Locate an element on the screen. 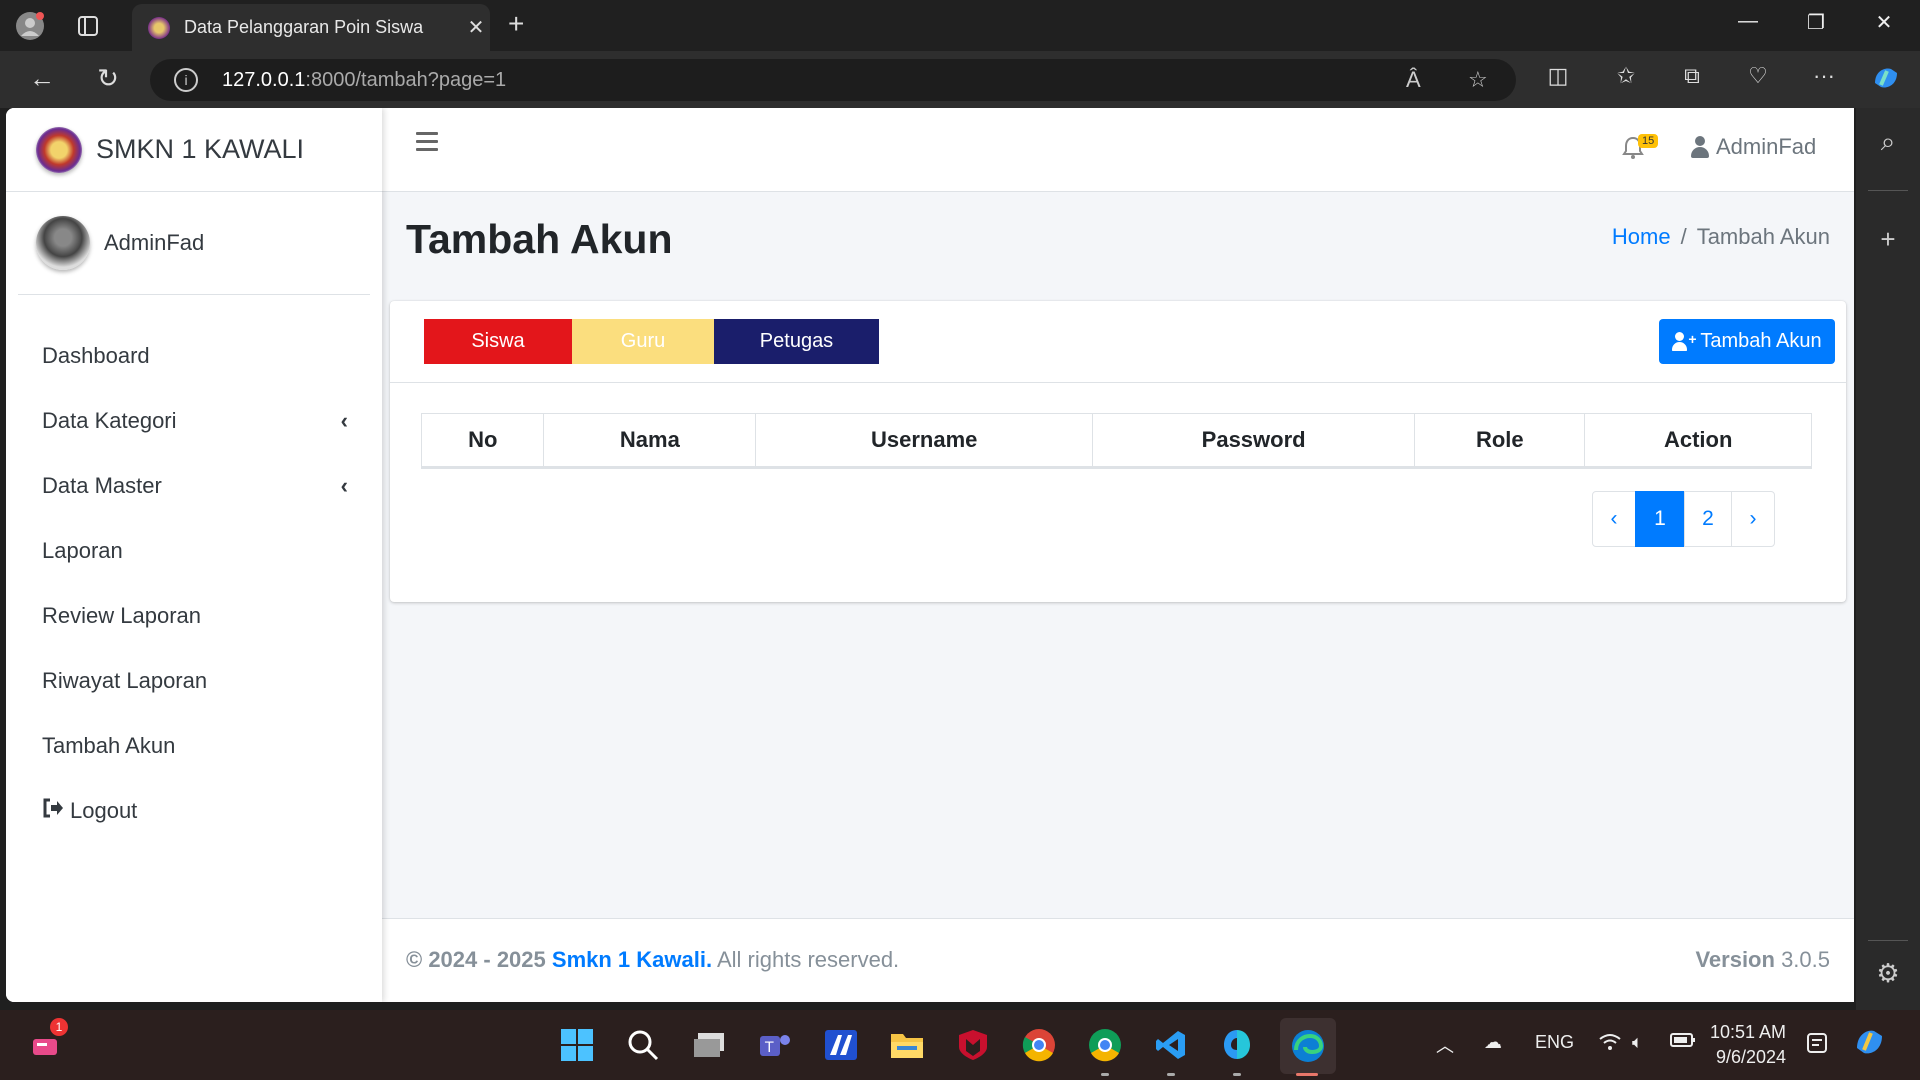 Image resolution: width=1920 pixels, height=1080 pixels. search-icon is located at coordinates (643, 1045).